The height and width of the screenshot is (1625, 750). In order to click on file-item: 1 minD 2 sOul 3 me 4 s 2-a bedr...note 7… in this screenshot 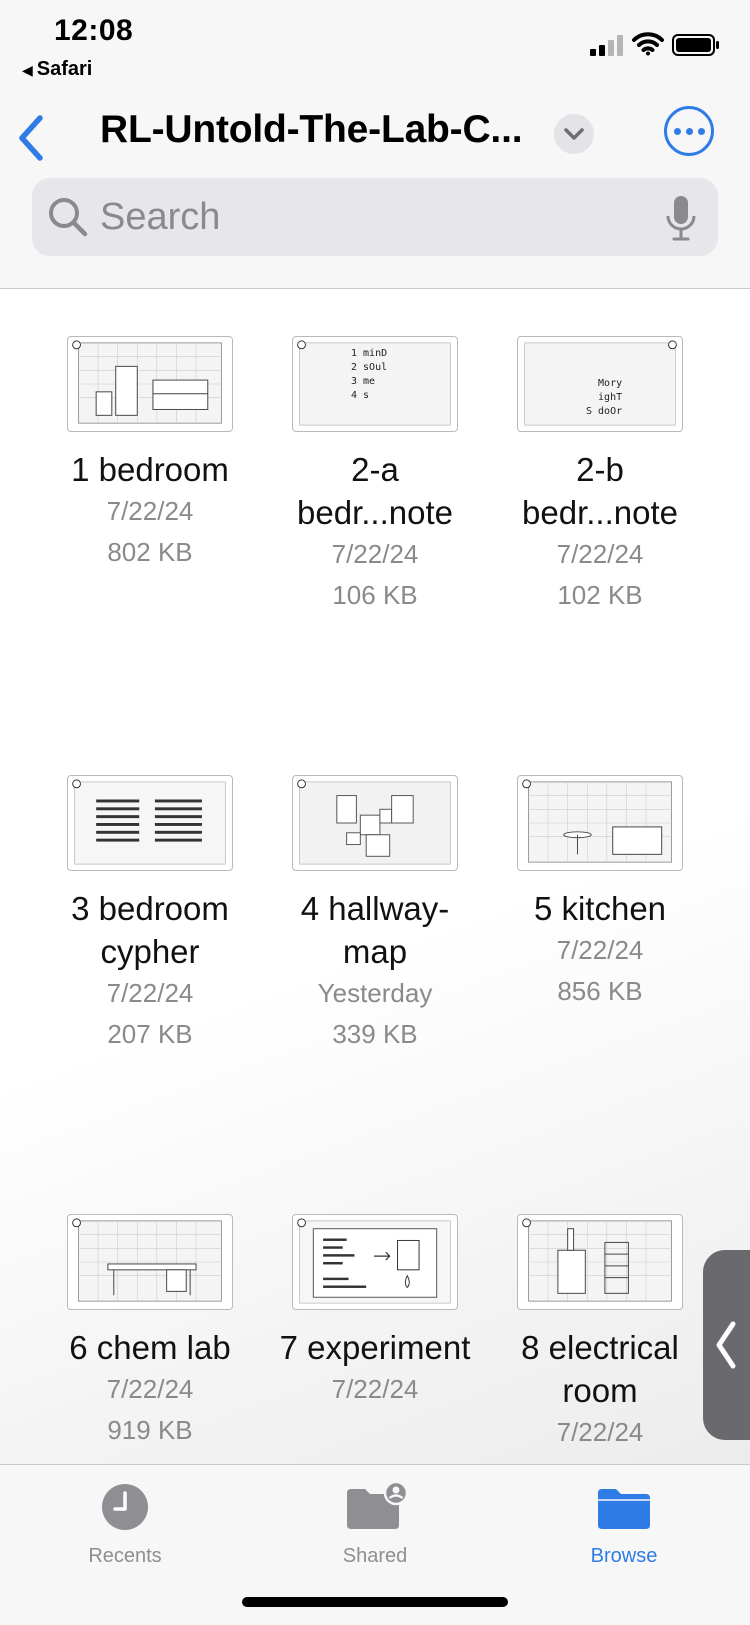, I will do `click(375, 476)`.